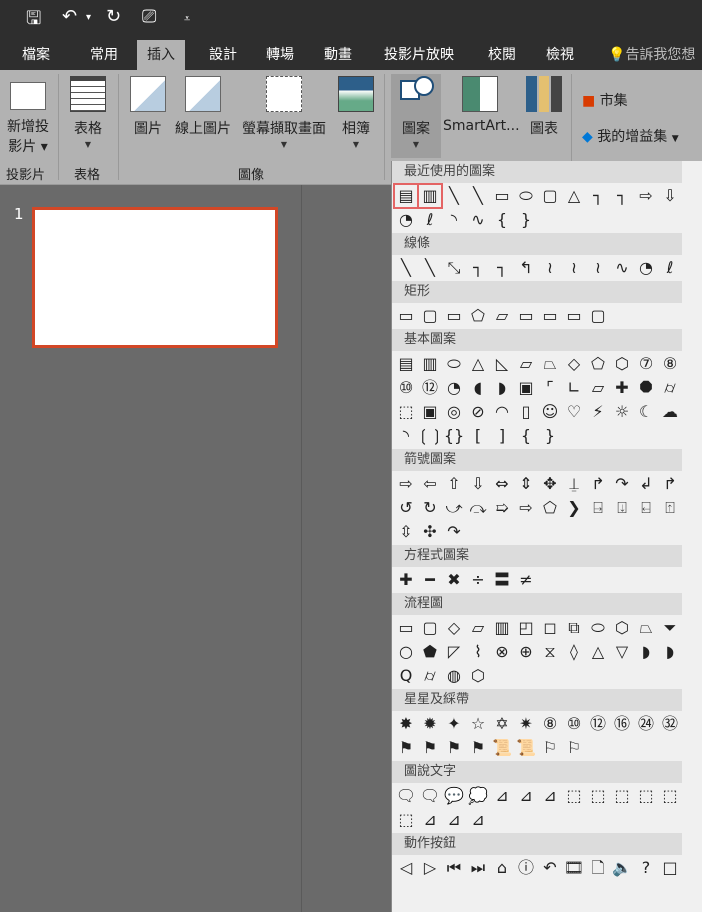  I want to click on tab-design: 設計, so click(223, 55).